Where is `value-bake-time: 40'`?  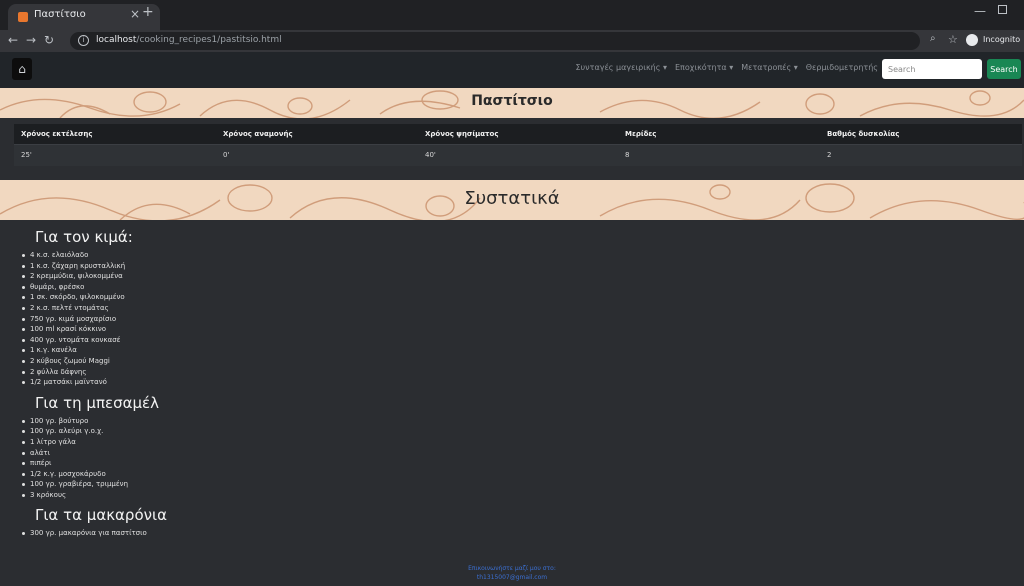 value-bake-time: 40' is located at coordinates (518, 154).